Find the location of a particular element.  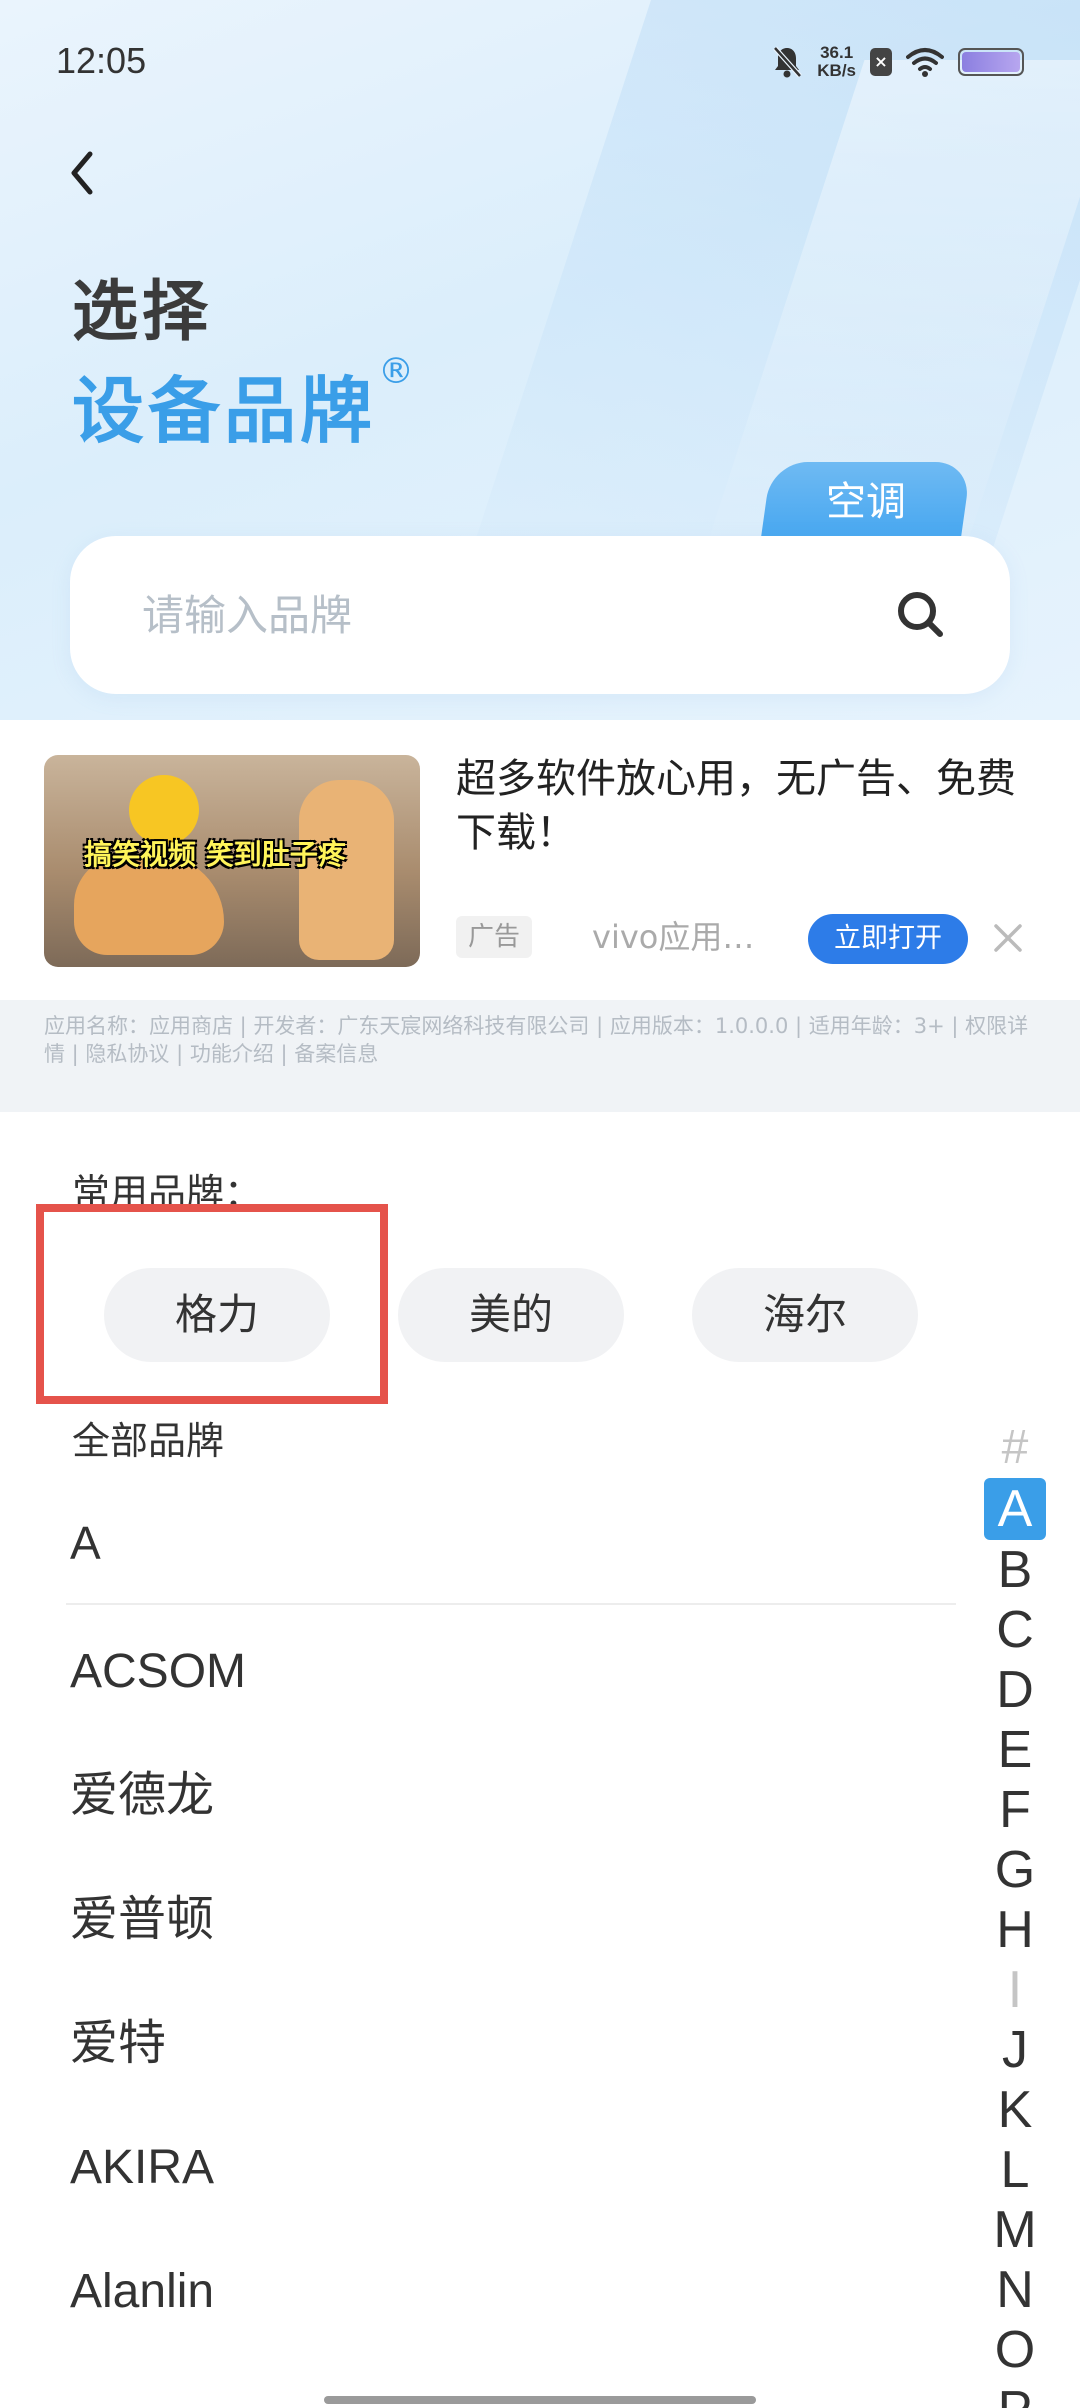

search-box is located at coordinates (540, 615).